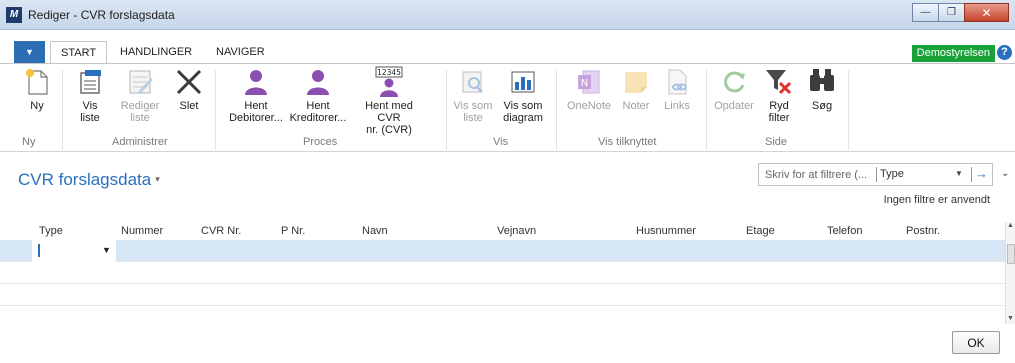  Describe the element at coordinates (677, 106) in the screenshot. I see `links-label: Links` at that location.